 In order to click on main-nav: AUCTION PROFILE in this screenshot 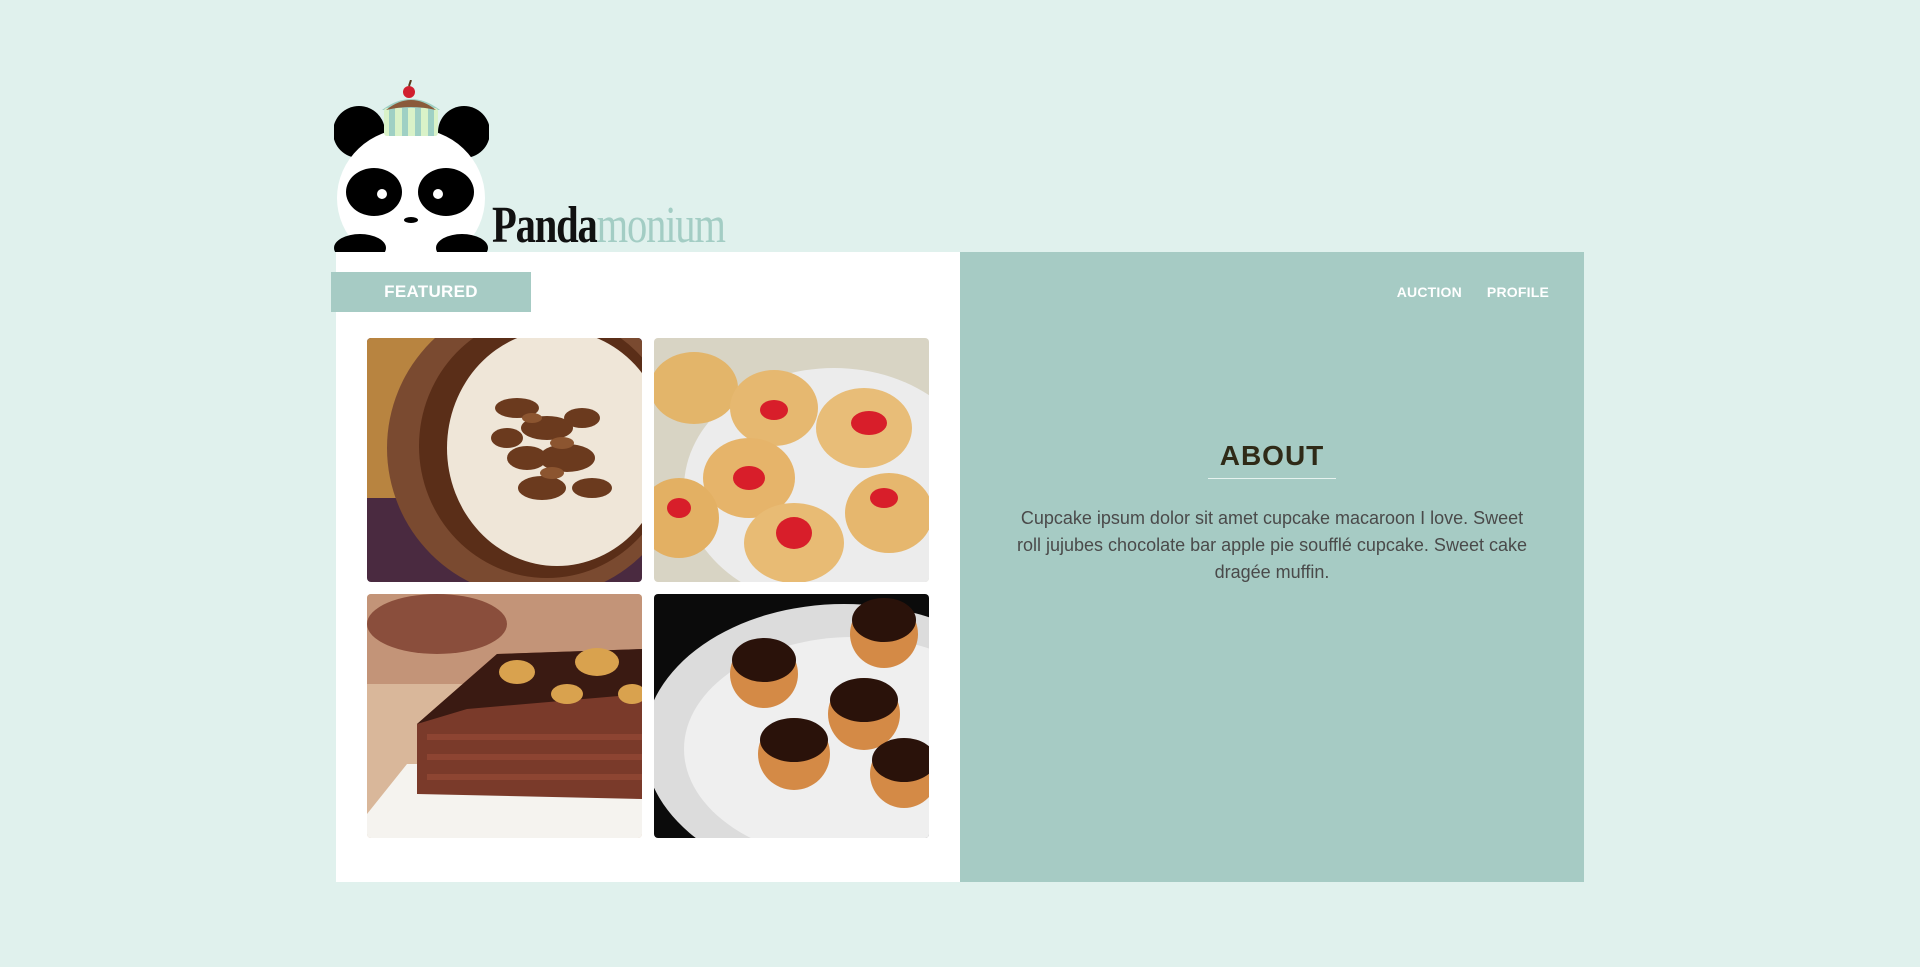, I will do `click(1473, 292)`.